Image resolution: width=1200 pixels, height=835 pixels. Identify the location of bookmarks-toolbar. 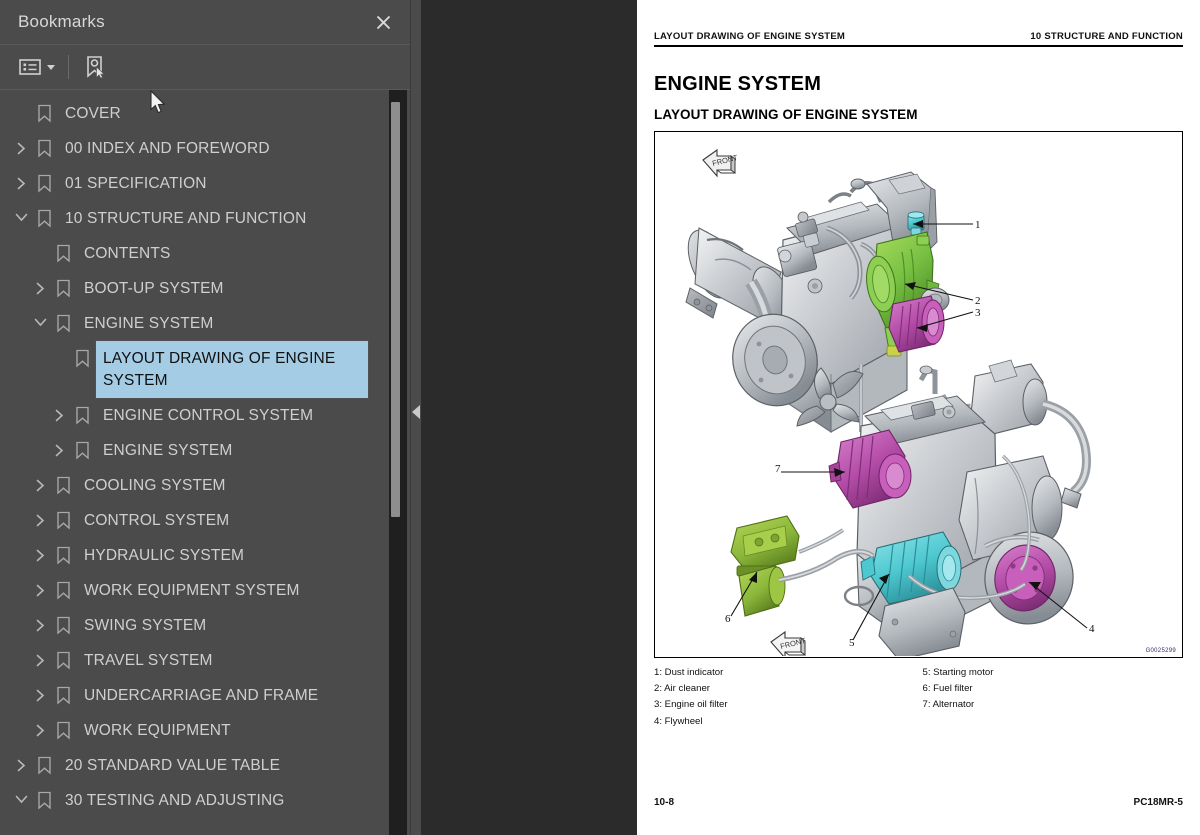
(205, 79).